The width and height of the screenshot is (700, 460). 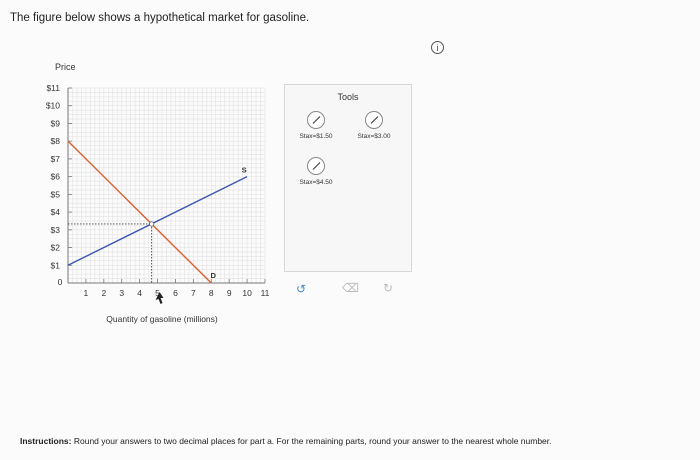 I want to click on x-tick-label: 8, so click(x=211, y=293).